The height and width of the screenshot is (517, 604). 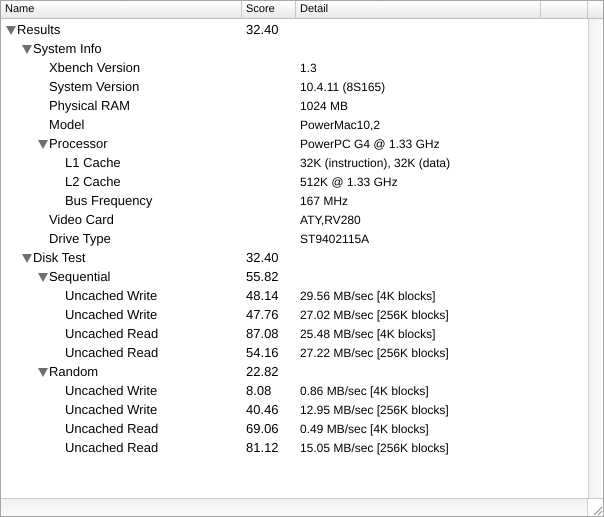 I want to click on score-value: 81.12, so click(x=262, y=447).